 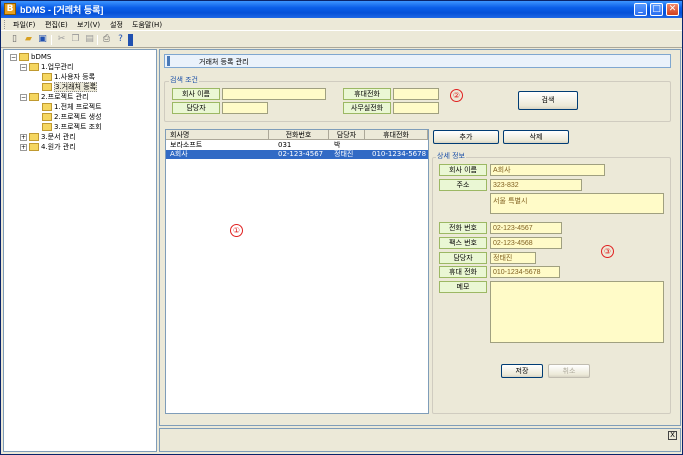 I want to click on list-header: 회사명 전화번호 담당자 휴대전화, so click(x=297, y=135).